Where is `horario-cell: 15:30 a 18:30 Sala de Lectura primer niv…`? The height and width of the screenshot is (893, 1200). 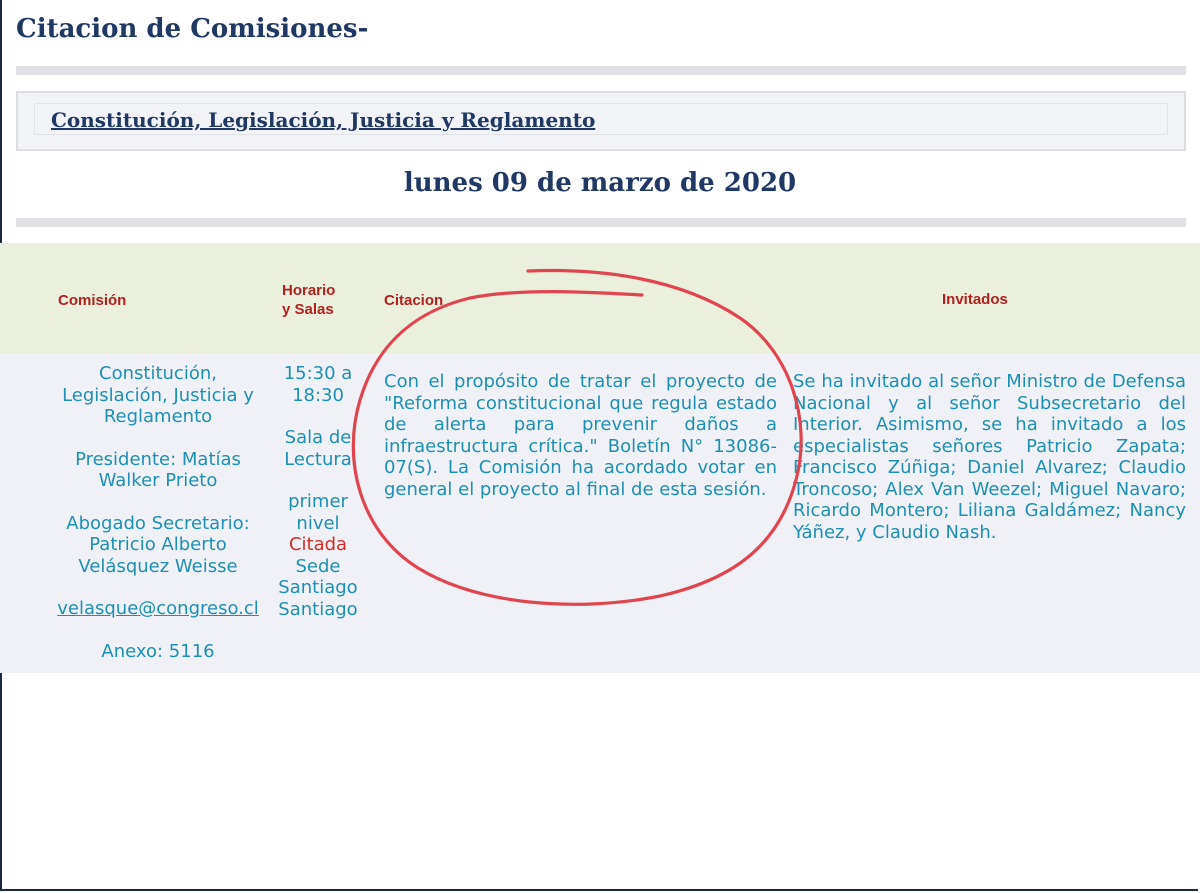
horario-cell: 15:30 a 18:30 Sala de Lectura primer niv… is located at coordinates (318, 491).